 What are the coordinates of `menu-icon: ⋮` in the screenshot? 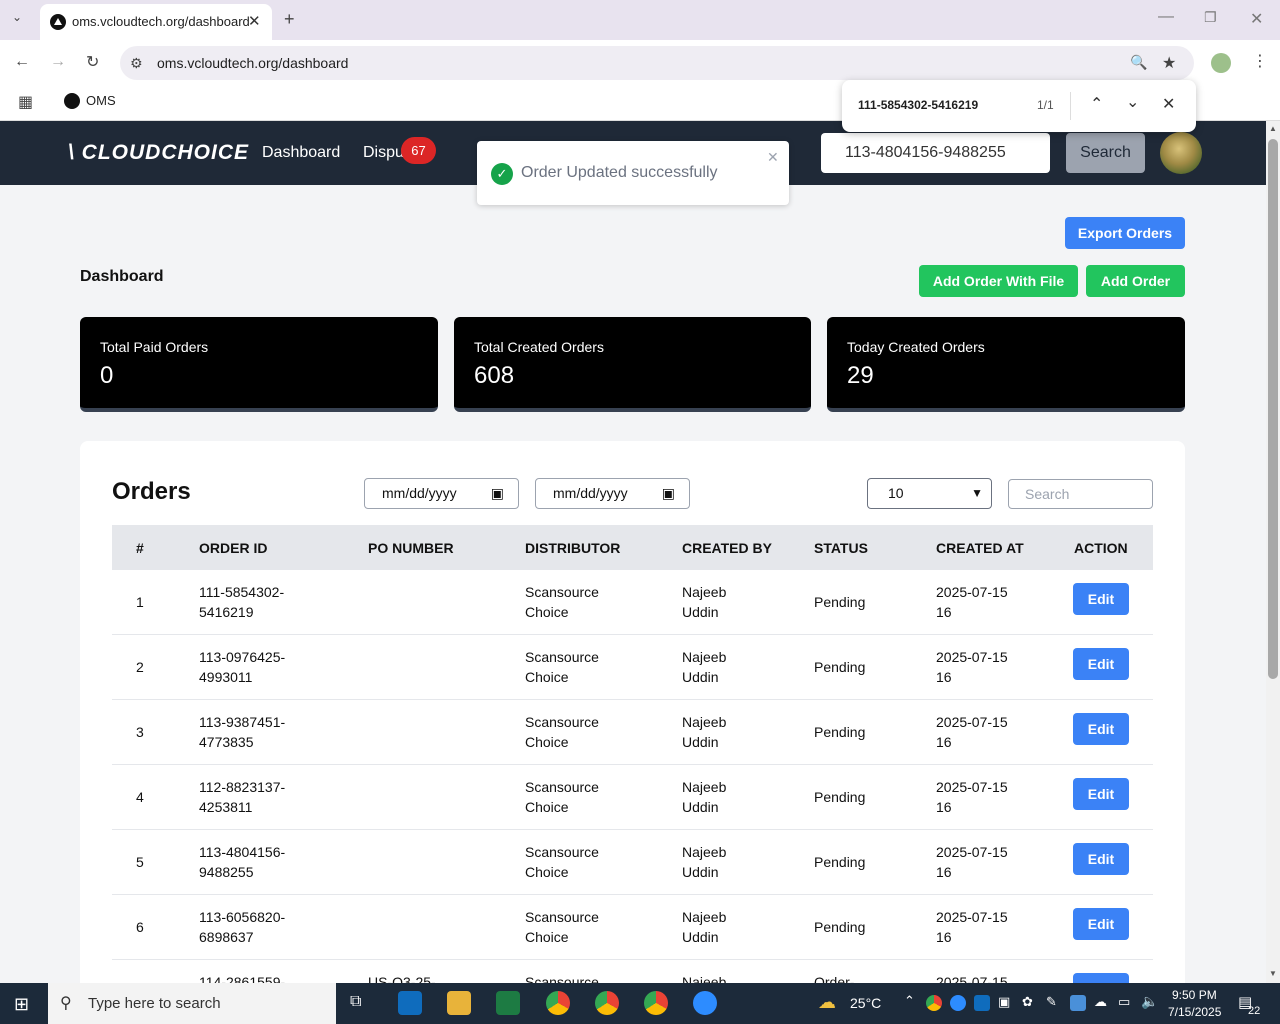 It's located at (1260, 61).